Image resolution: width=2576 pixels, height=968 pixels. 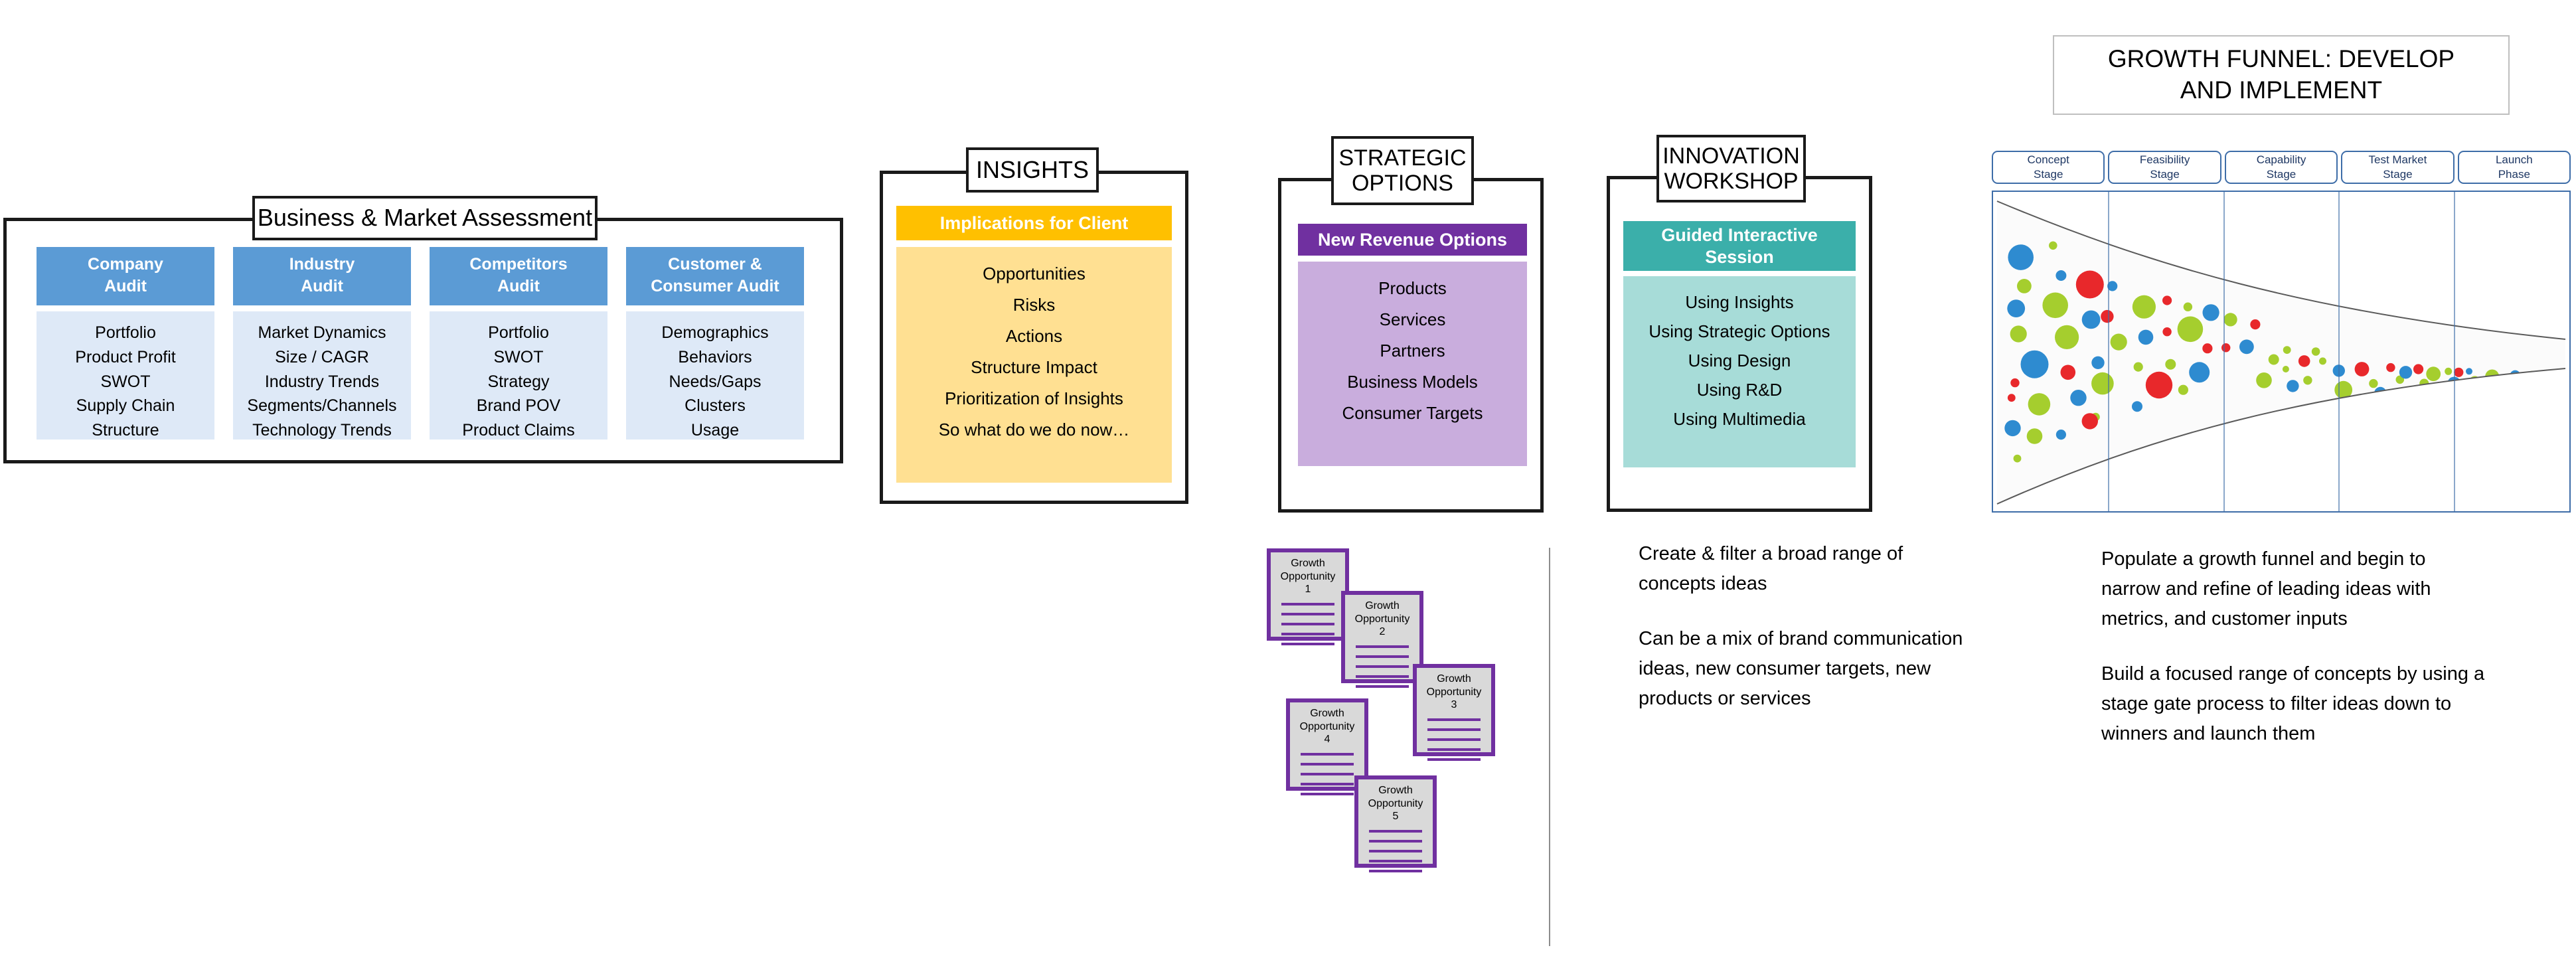 I want to click on innovation-workshop-title-line2: WORKSHOP, so click(x=1731, y=181).